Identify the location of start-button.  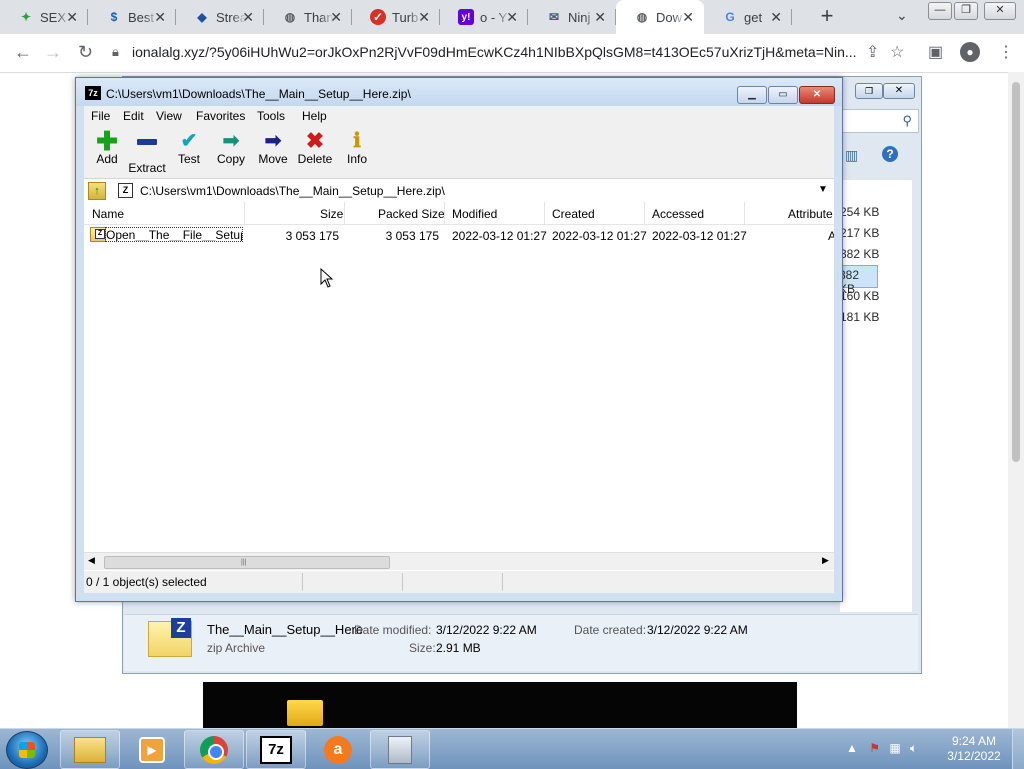
(27, 750).